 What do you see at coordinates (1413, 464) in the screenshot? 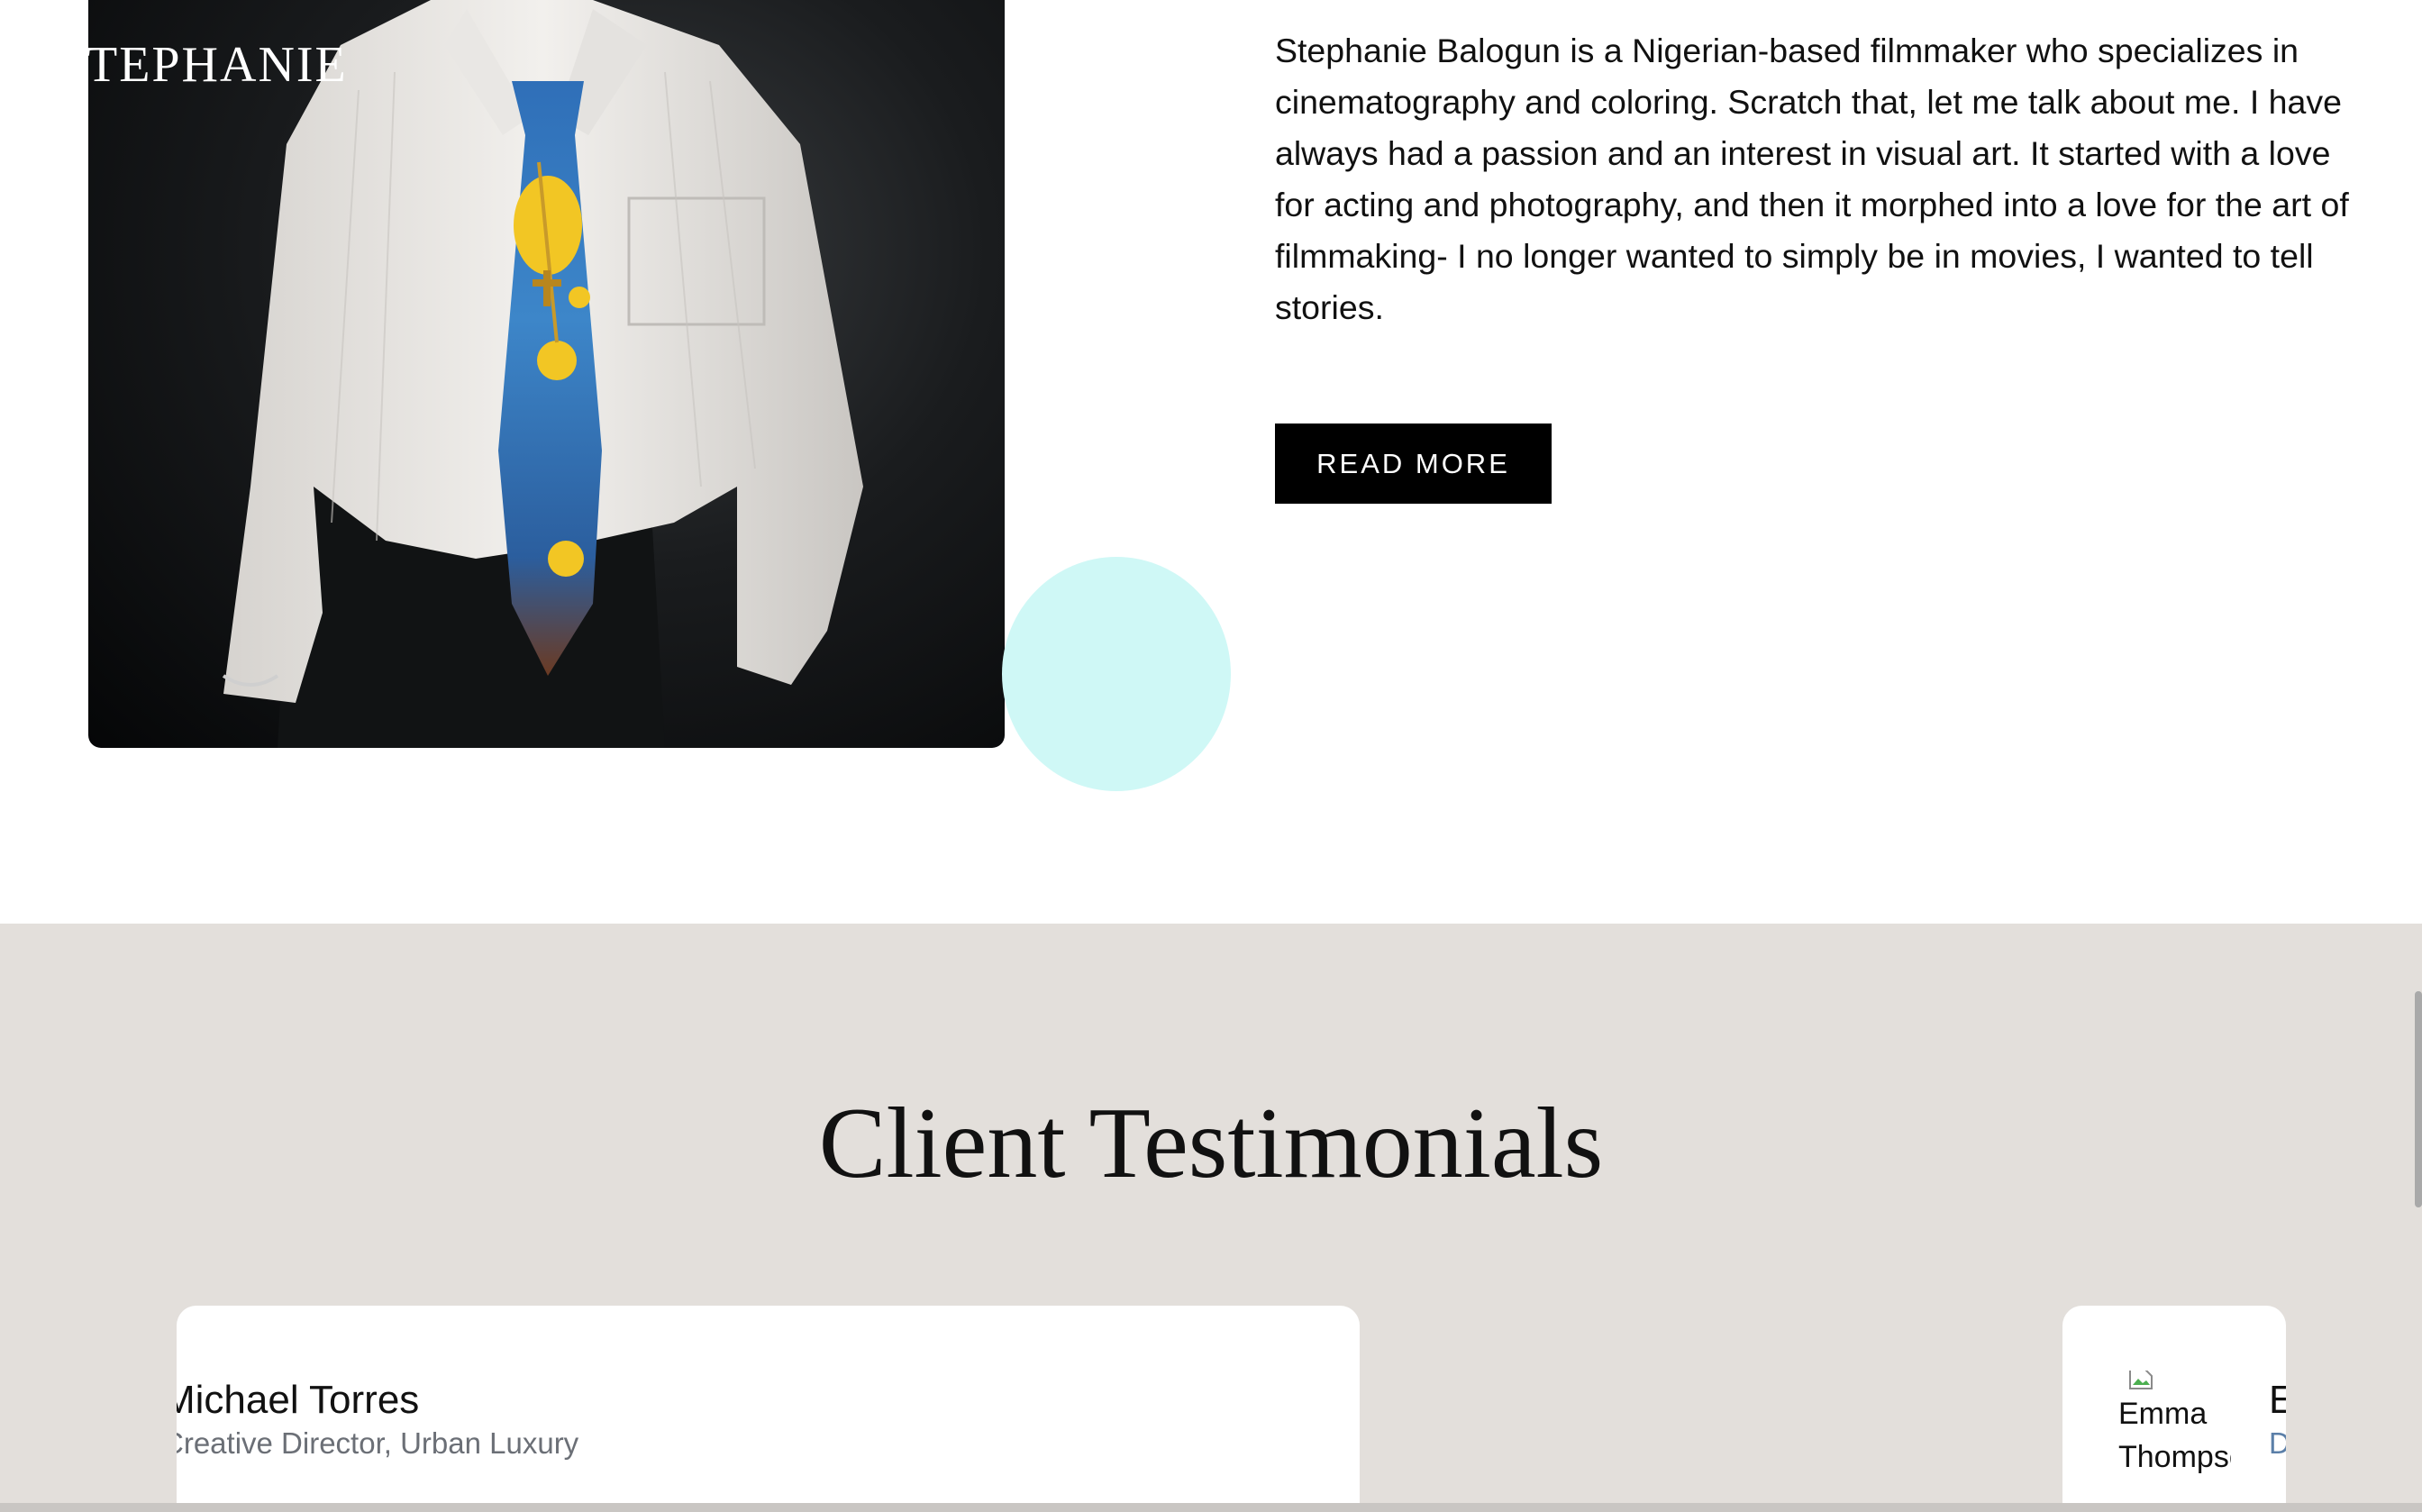
I see `read-more-button: READ MORE` at bounding box center [1413, 464].